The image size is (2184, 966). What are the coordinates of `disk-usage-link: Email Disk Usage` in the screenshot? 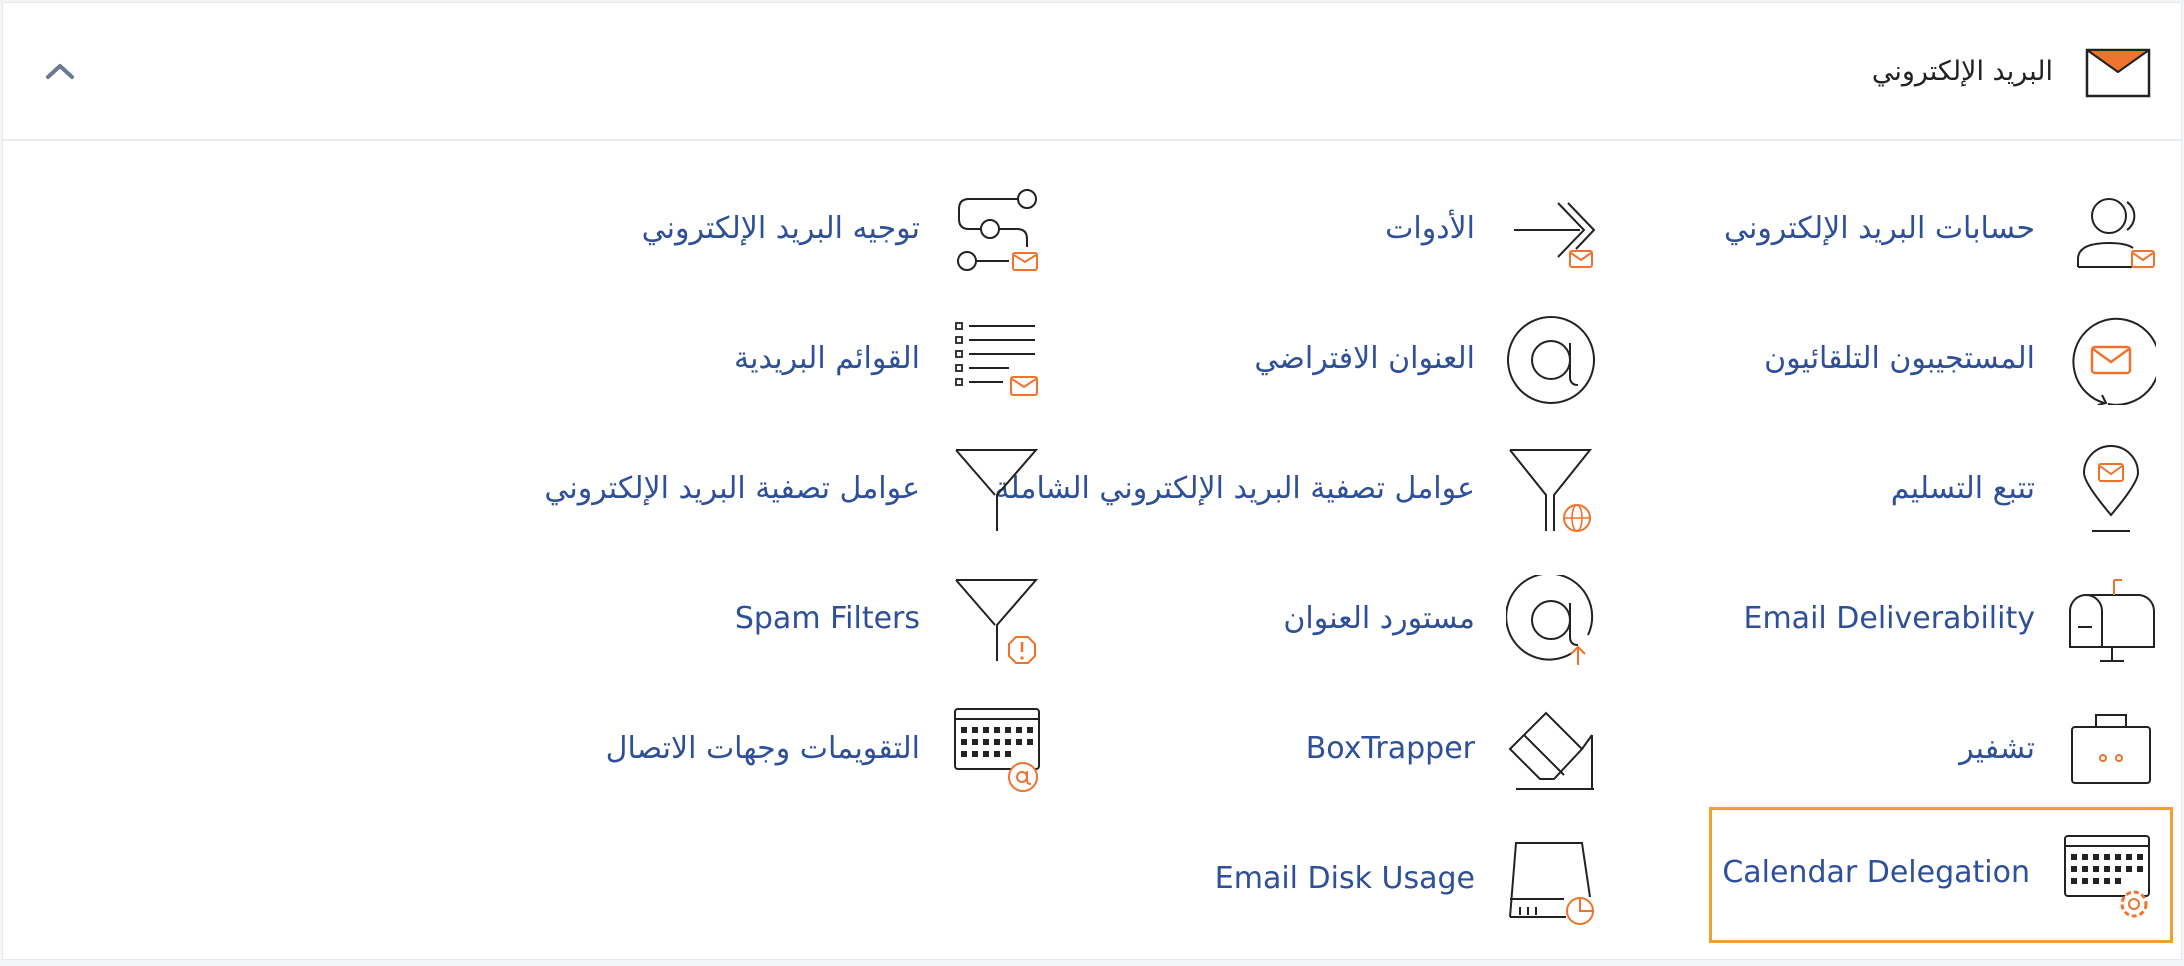 It's located at (1408, 878).